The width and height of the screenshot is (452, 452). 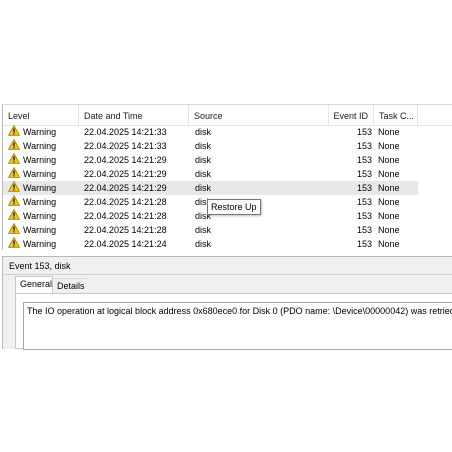 What do you see at coordinates (134, 115) in the screenshot?
I see `column-header-date-time: Date and Time` at bounding box center [134, 115].